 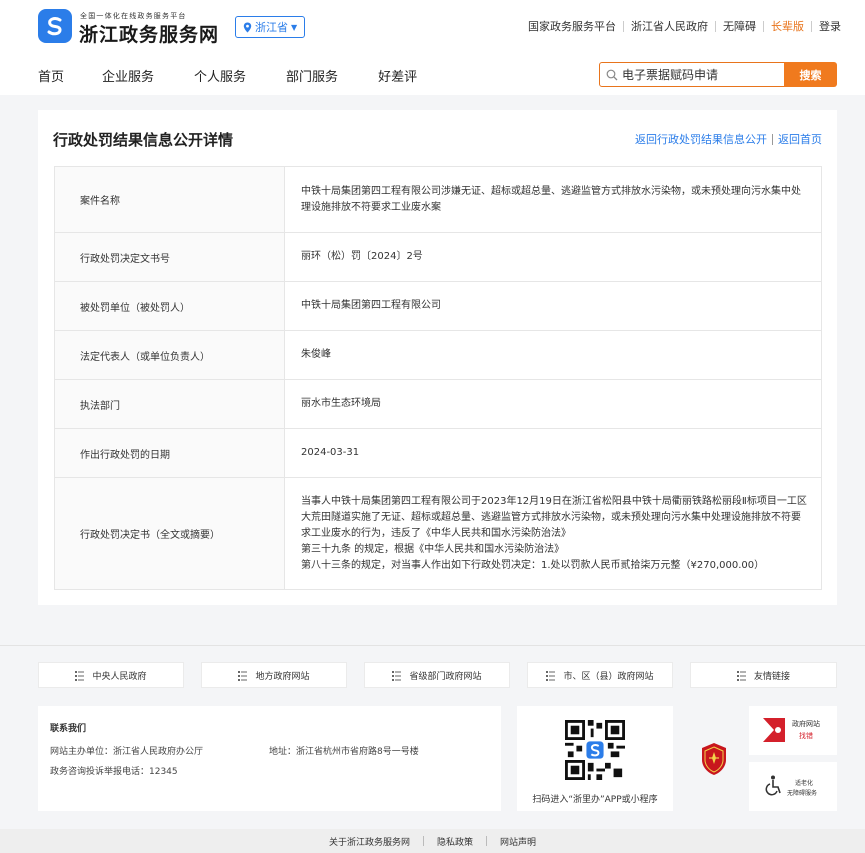 I want to click on site-badge-cell, so click(x=714, y=758).